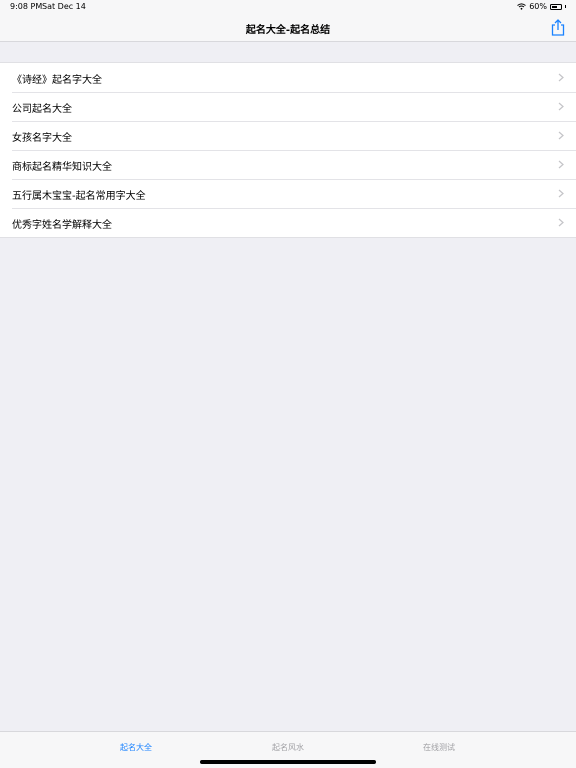 This screenshot has width=576, height=768. Describe the element at coordinates (26, 6) in the screenshot. I see `status-time: 9:08 PM` at that location.